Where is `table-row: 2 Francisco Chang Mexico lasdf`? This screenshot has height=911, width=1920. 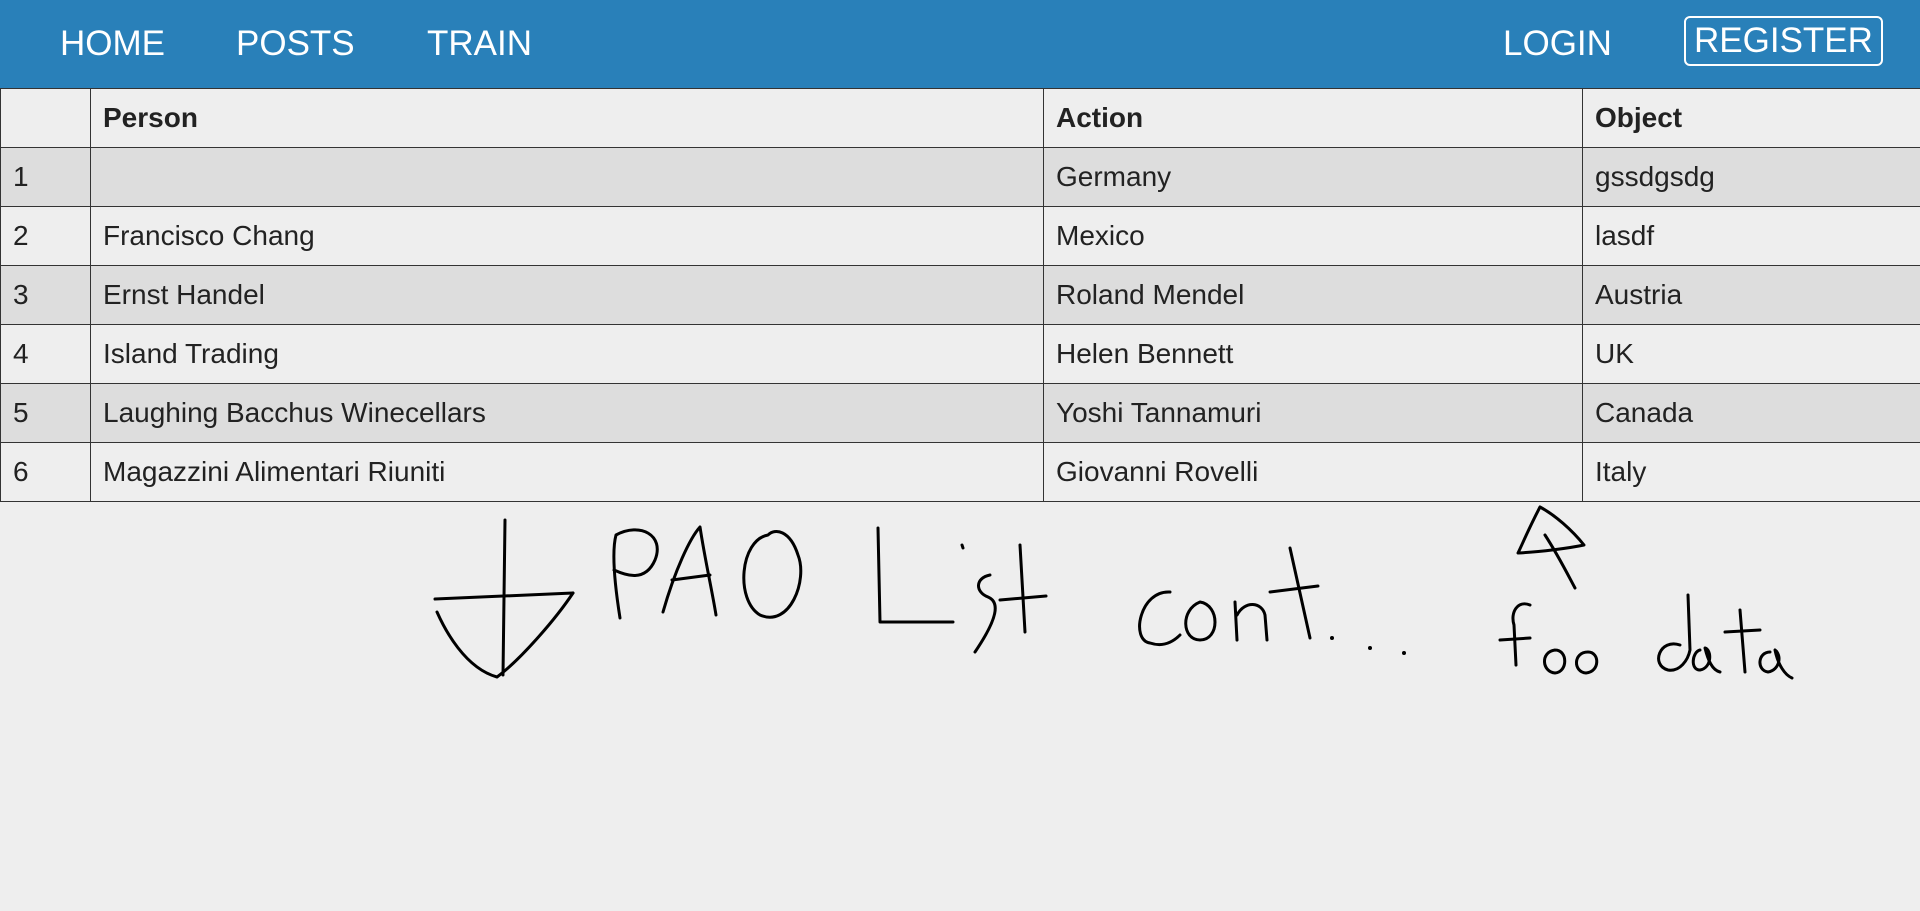
table-row: 2 Francisco Chang Mexico lasdf is located at coordinates (960, 236).